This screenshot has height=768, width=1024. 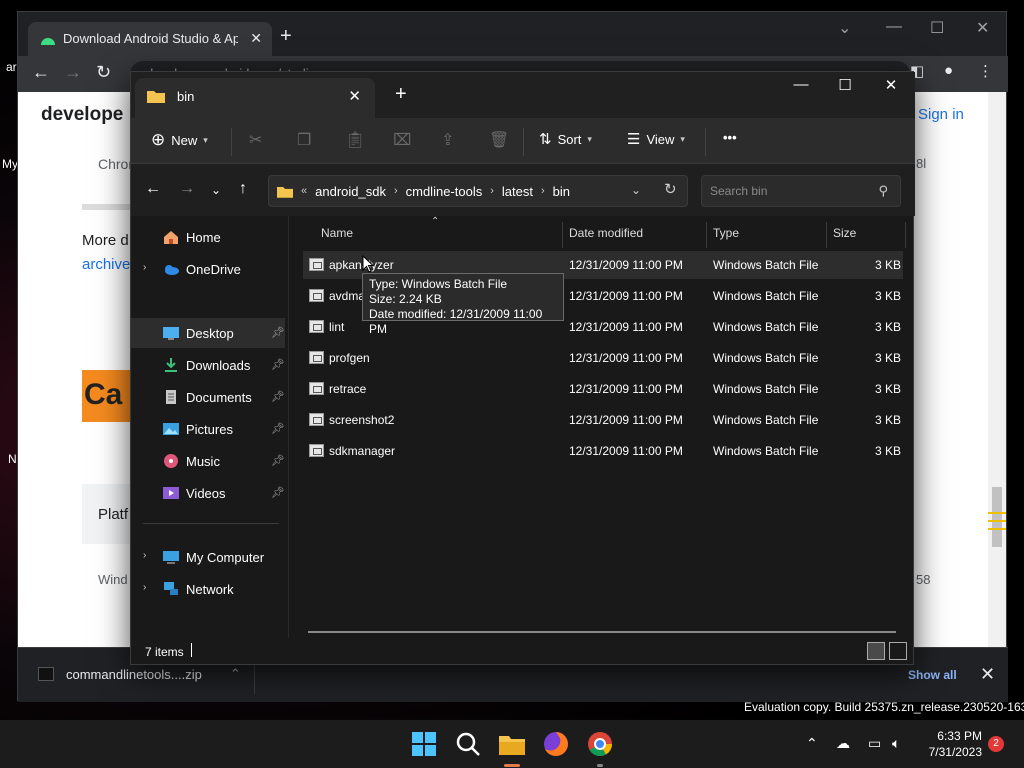 What do you see at coordinates (150, 39) in the screenshot?
I see `chrome-tab: Download Android Studio & App ✕` at bounding box center [150, 39].